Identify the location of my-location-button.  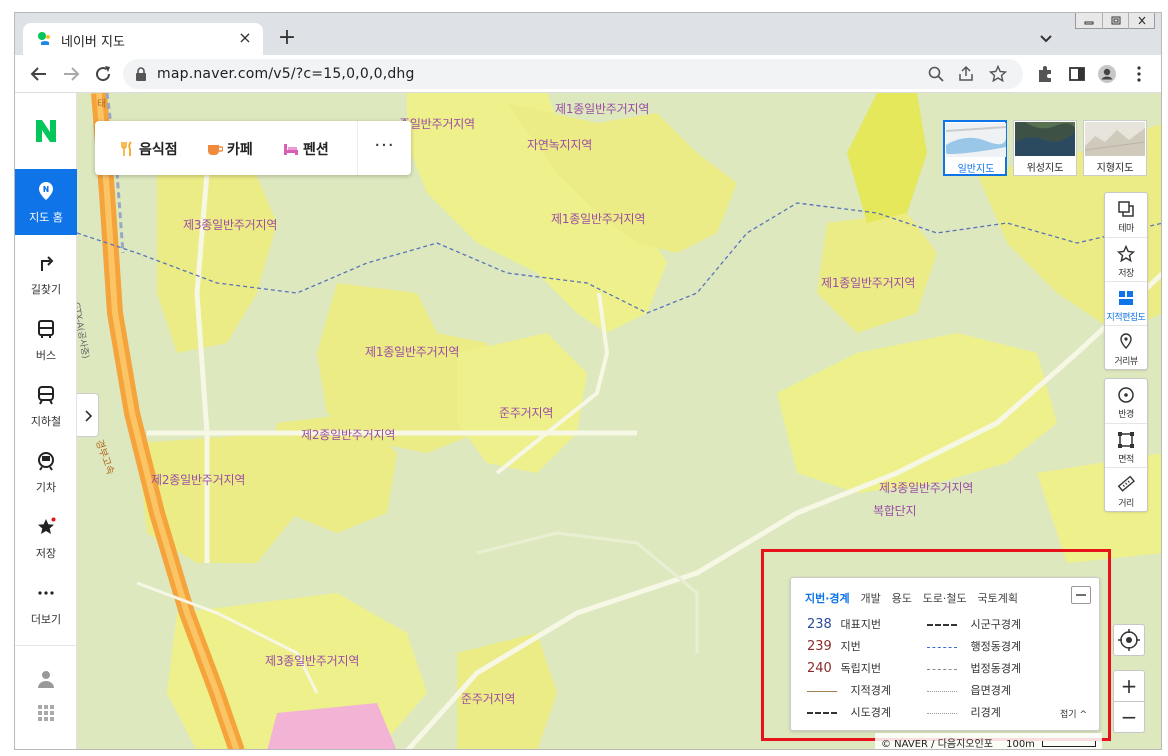
(1129, 640).